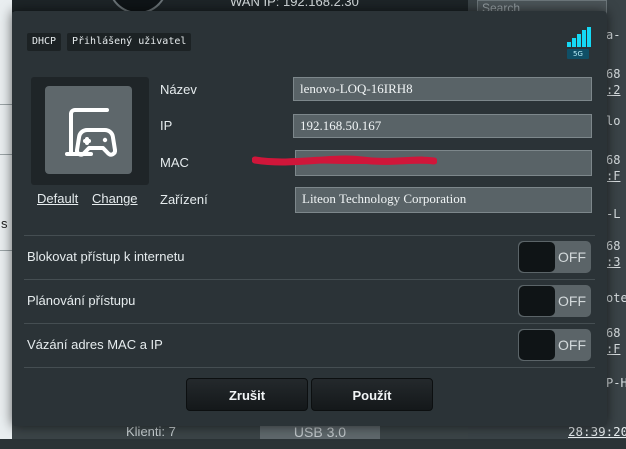  What do you see at coordinates (95, 344) in the screenshot?
I see `mac-ip-binding-label: Vázání adres MAC a IP` at bounding box center [95, 344].